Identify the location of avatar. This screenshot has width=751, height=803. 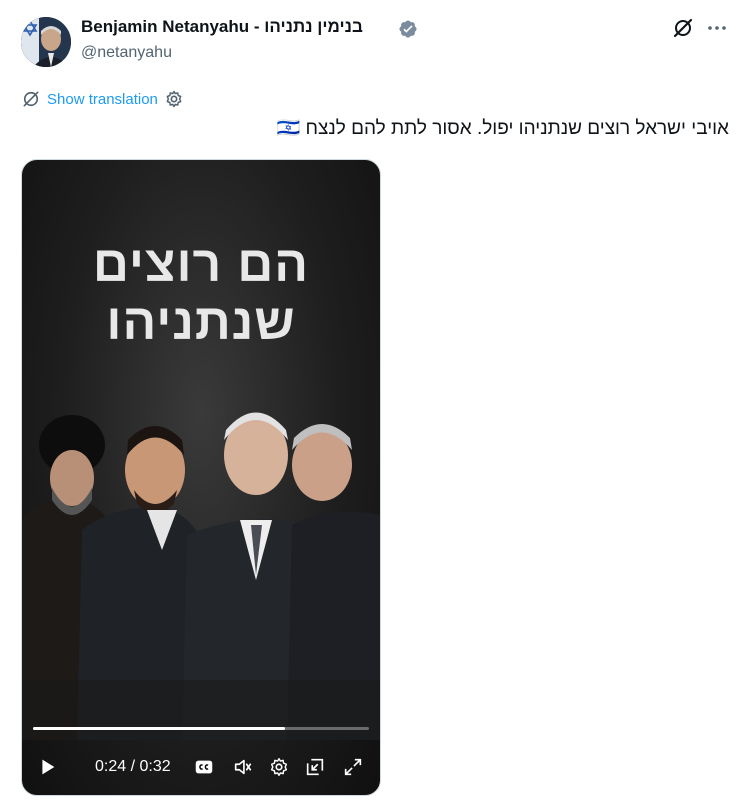
(46, 42).